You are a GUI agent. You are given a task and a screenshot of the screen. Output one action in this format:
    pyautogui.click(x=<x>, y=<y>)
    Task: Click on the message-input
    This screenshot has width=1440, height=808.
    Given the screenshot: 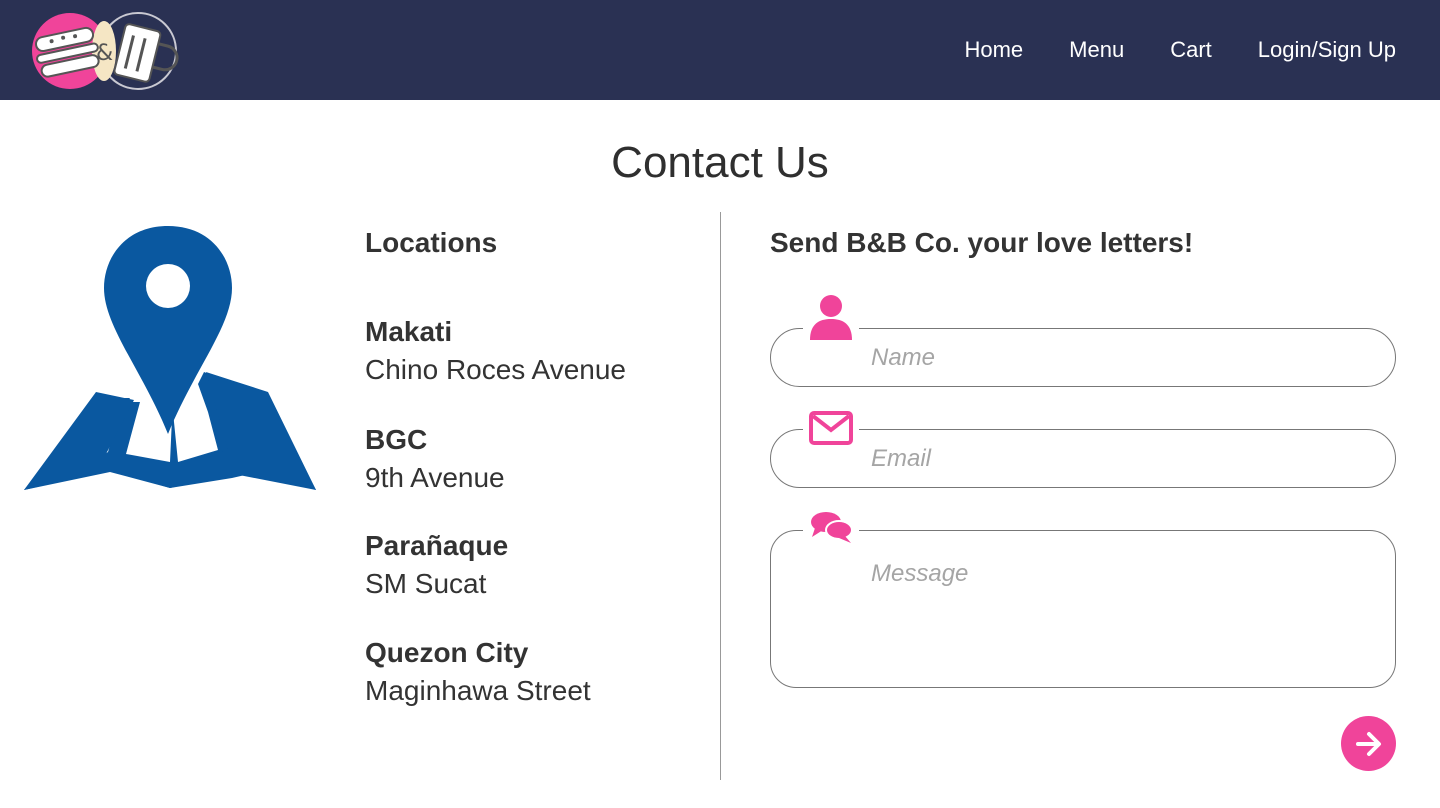 What is the action you would take?
    pyautogui.click(x=1121, y=614)
    